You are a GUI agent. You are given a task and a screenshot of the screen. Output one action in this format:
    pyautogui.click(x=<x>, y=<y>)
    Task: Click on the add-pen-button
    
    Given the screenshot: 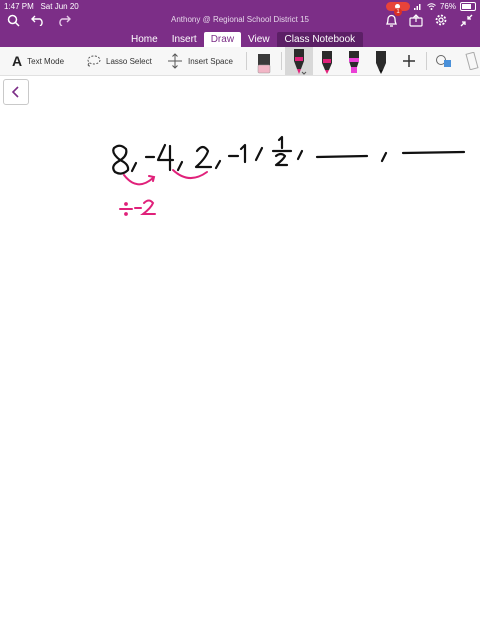 What is the action you would take?
    pyautogui.click(x=409, y=61)
    